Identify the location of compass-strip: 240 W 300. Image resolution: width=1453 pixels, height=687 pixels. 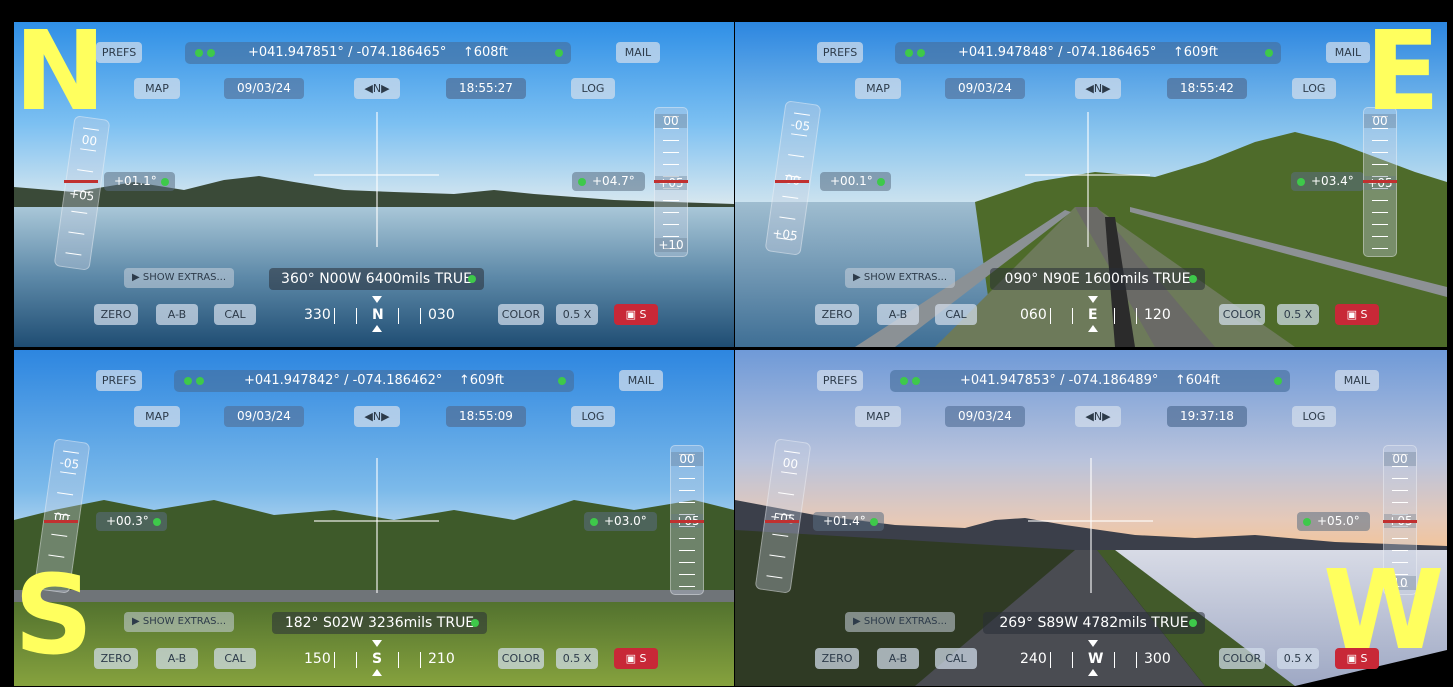
(1090, 658).